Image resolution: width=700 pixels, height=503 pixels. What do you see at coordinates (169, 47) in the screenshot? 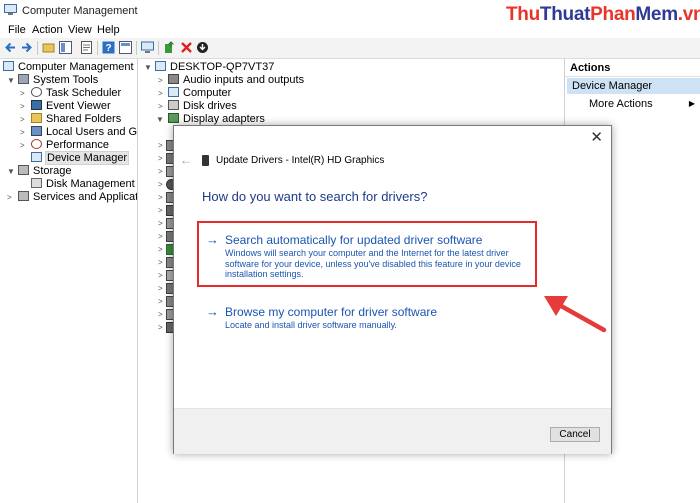
I see `update-driver-icon` at bounding box center [169, 47].